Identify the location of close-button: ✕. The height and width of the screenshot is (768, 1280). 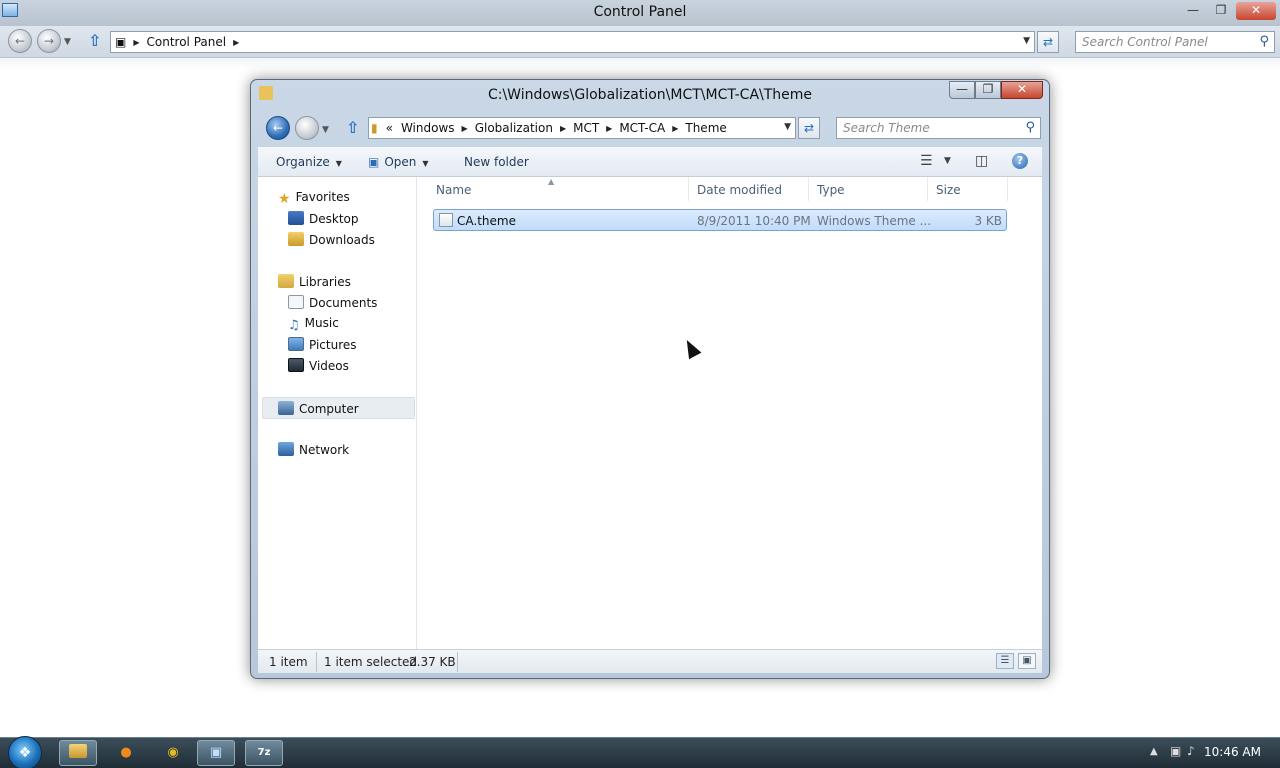
(1022, 90).